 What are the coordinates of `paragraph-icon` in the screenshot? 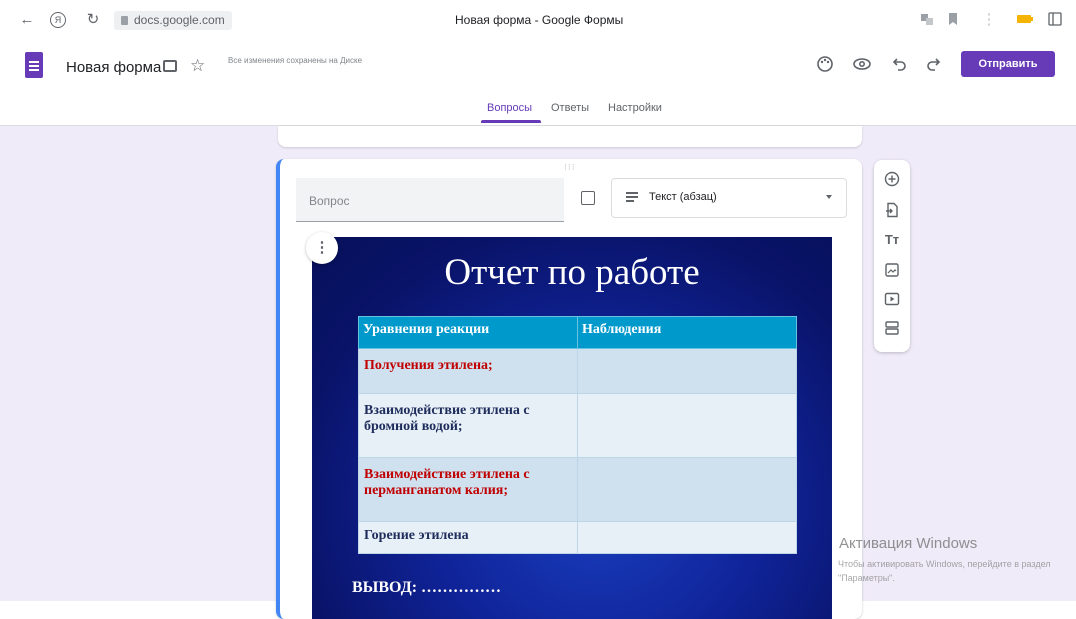 It's located at (632, 198).